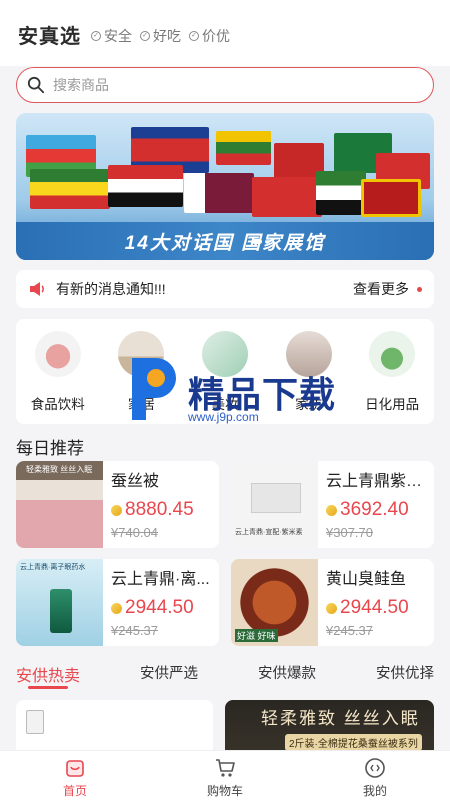  I want to click on notice-more-link: 查看更多, so click(381, 289).